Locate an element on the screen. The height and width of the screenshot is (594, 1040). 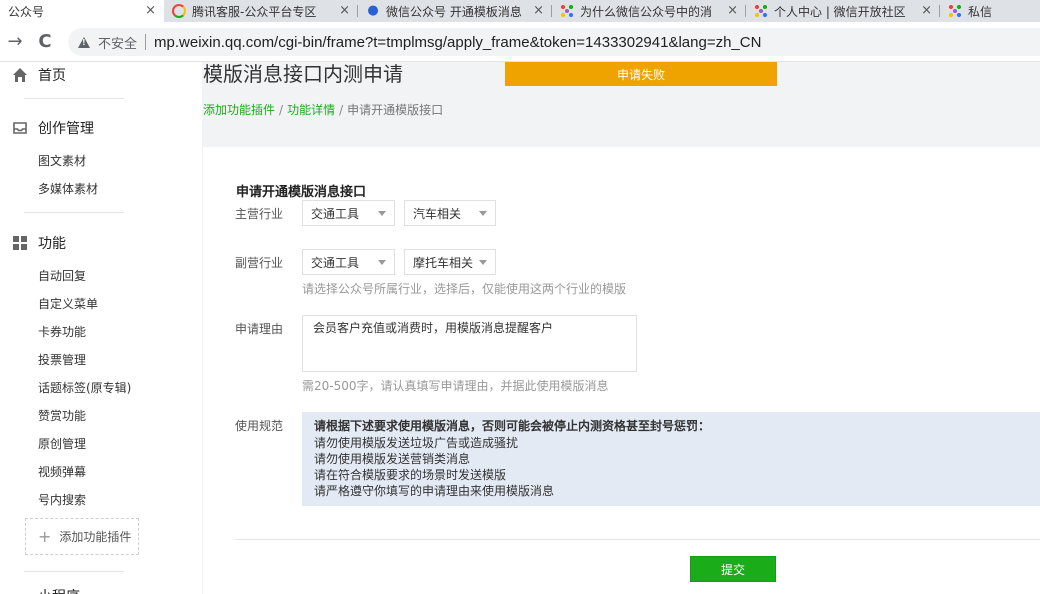
sidebar-item-topic-tags: 话题标签(原专辑) is located at coordinates (84, 387).